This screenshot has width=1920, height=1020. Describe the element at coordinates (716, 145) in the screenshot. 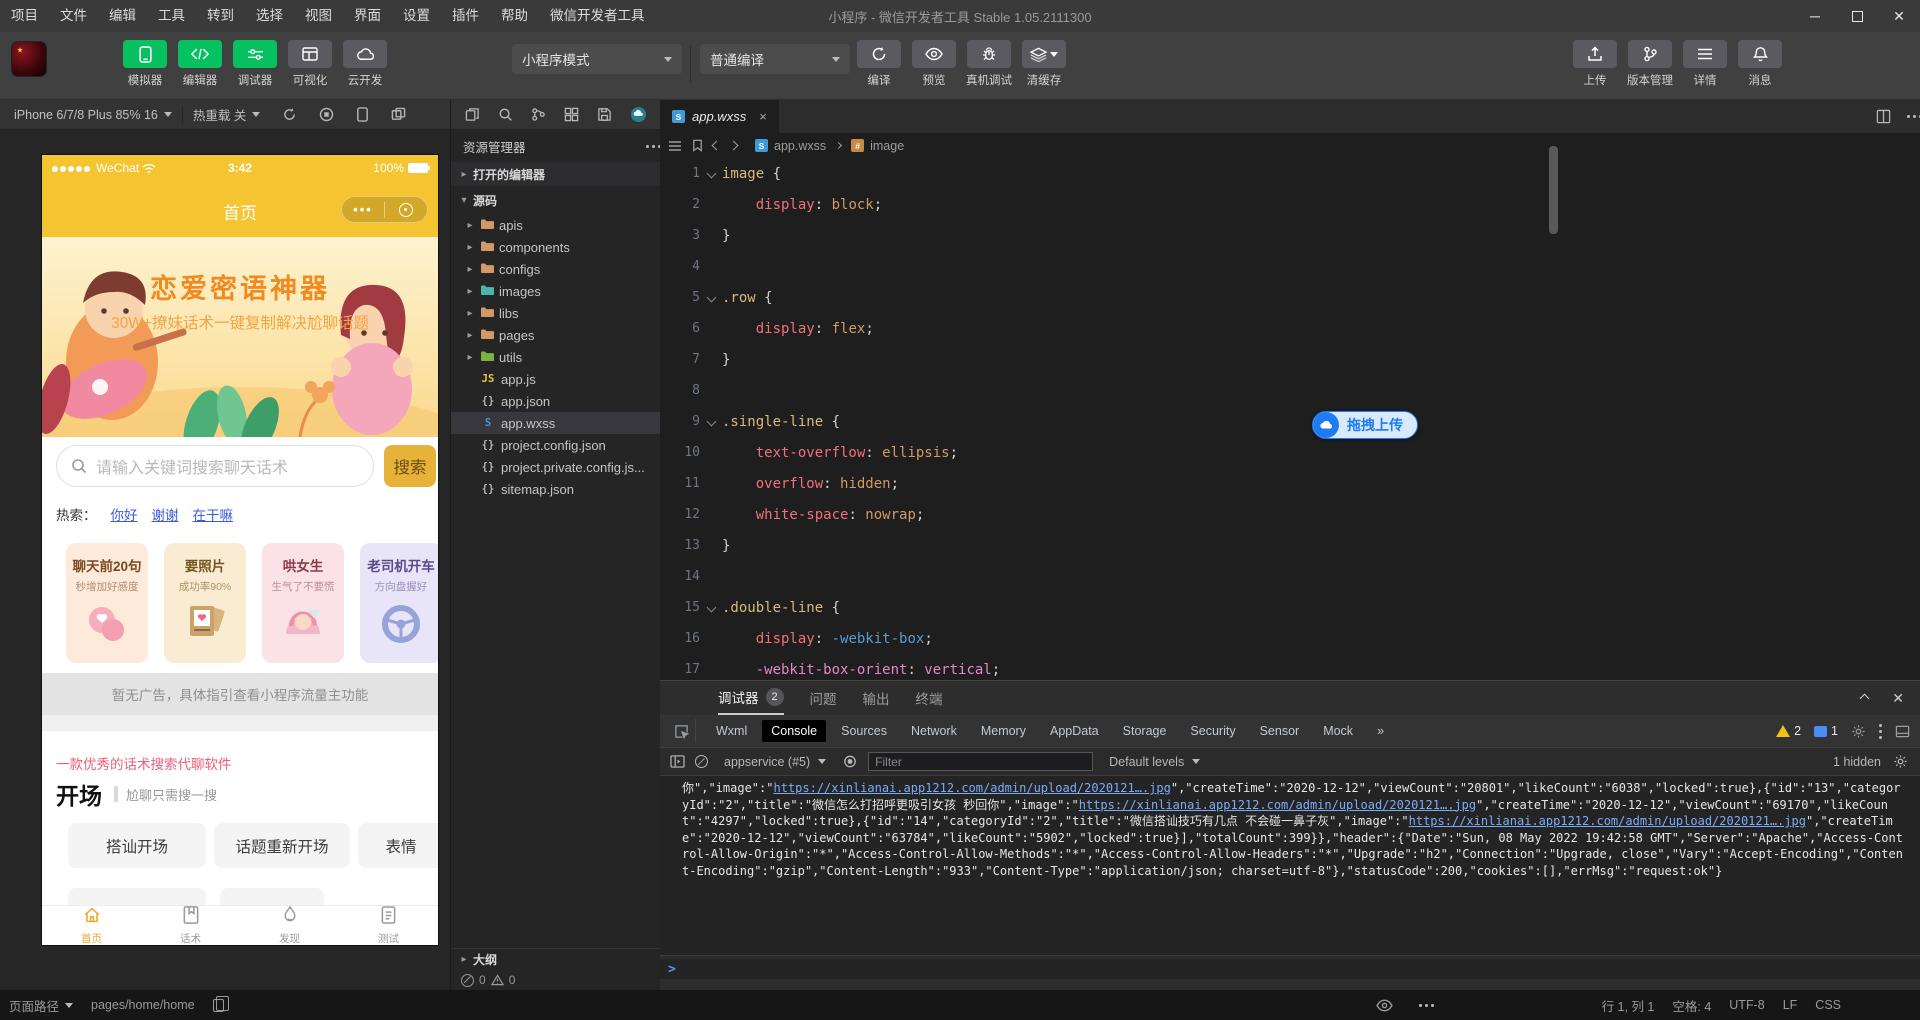

I see `nav-back-icon` at that location.